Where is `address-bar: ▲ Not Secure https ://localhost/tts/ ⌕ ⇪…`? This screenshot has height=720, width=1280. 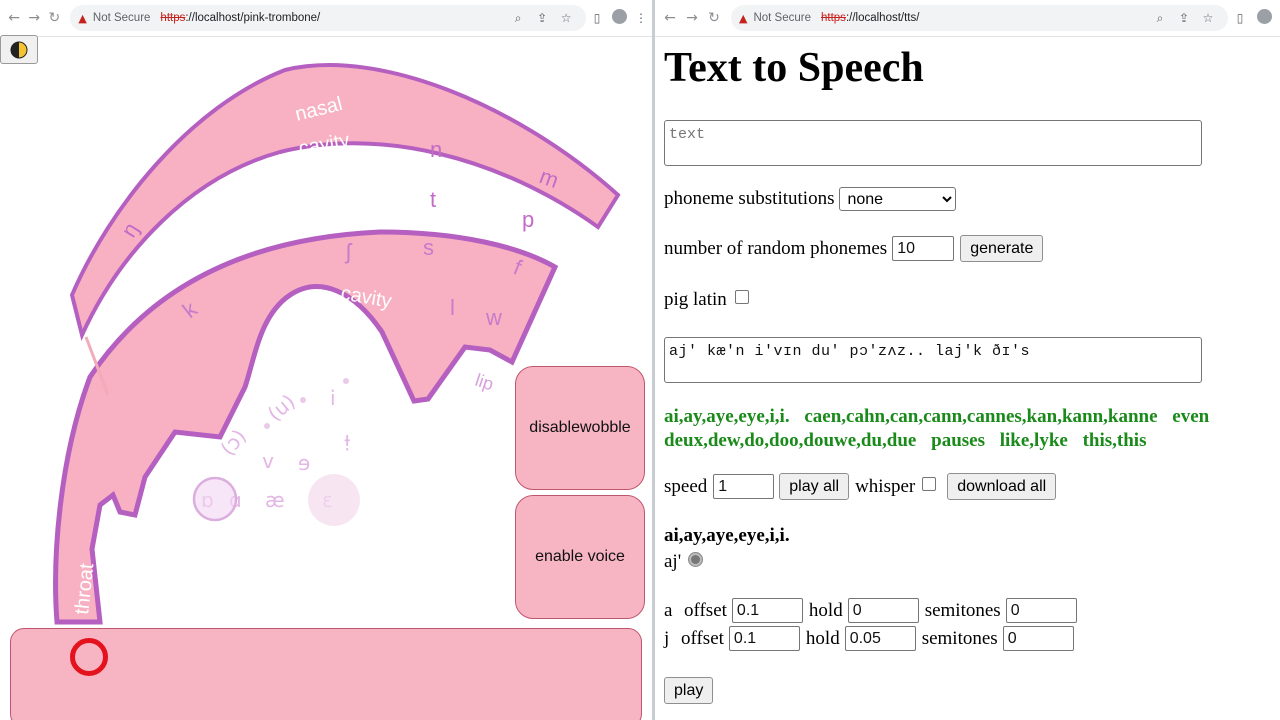
address-bar: ▲ Not Secure https ://localhost/tts/ ⌕ ⇪… is located at coordinates (979, 18).